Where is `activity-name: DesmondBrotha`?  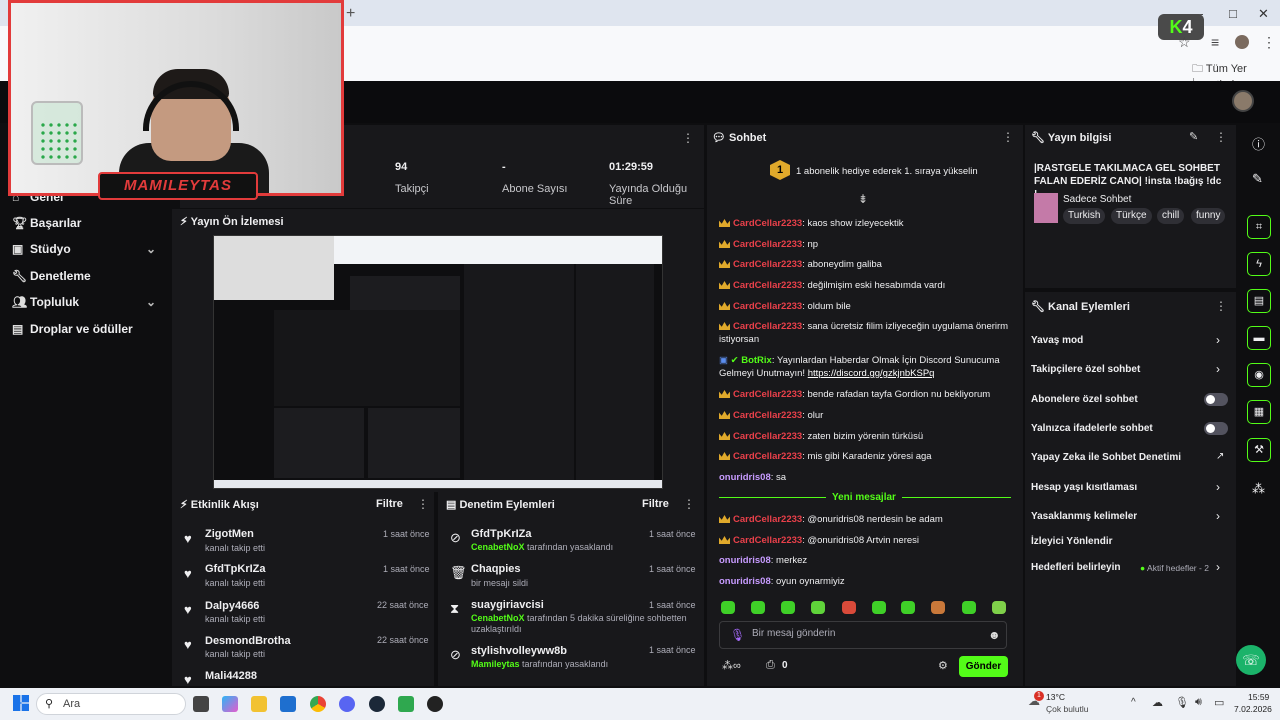 activity-name: DesmondBrotha is located at coordinates (248, 641).